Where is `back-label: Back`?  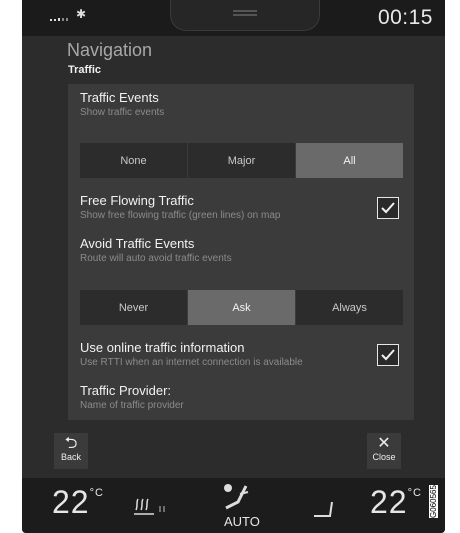 back-label: Back is located at coordinates (70, 457).